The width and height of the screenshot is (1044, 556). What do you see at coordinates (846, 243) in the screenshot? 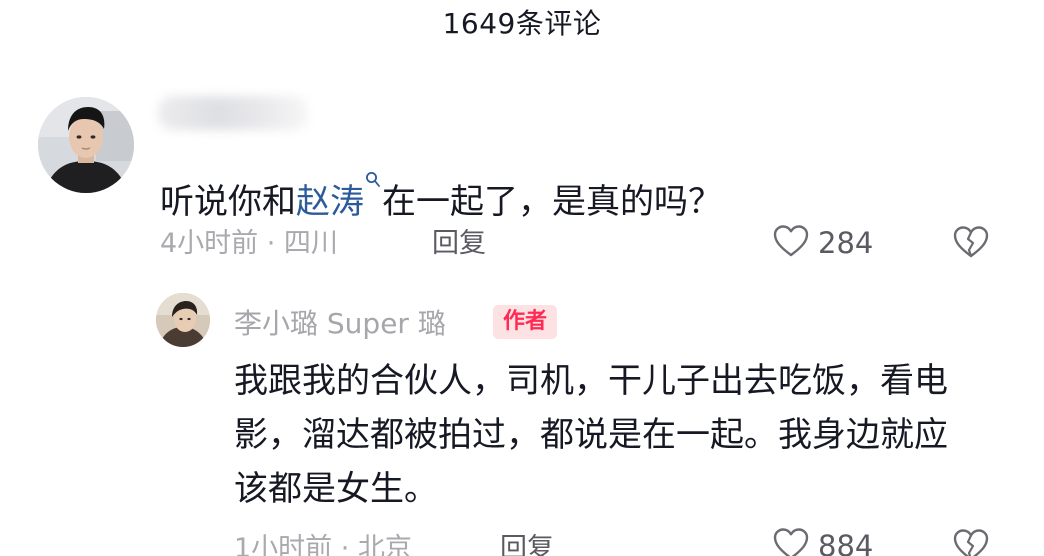
I see `like-count: 284` at bounding box center [846, 243].